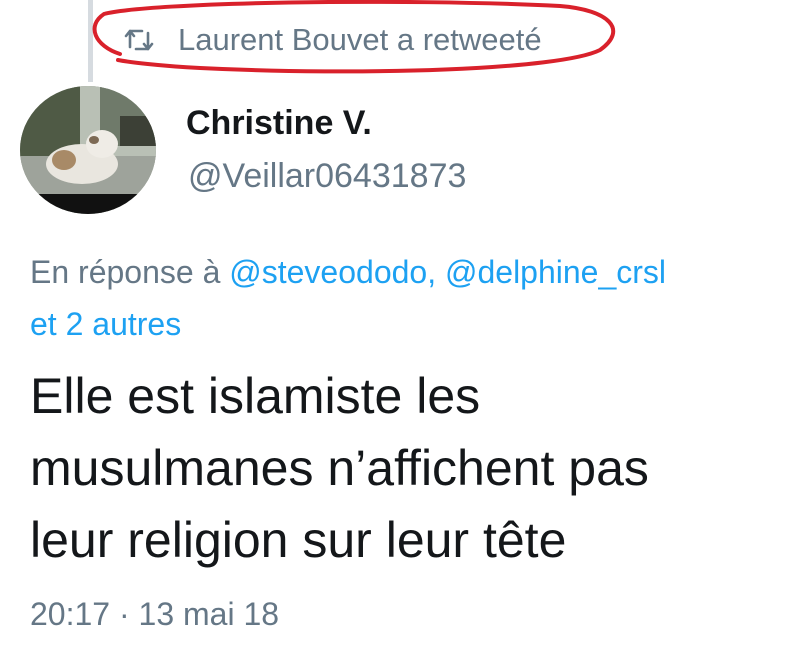 The image size is (800, 656). Describe the element at coordinates (279, 123) in the screenshot. I see `author-display-name: Christine V.` at that location.